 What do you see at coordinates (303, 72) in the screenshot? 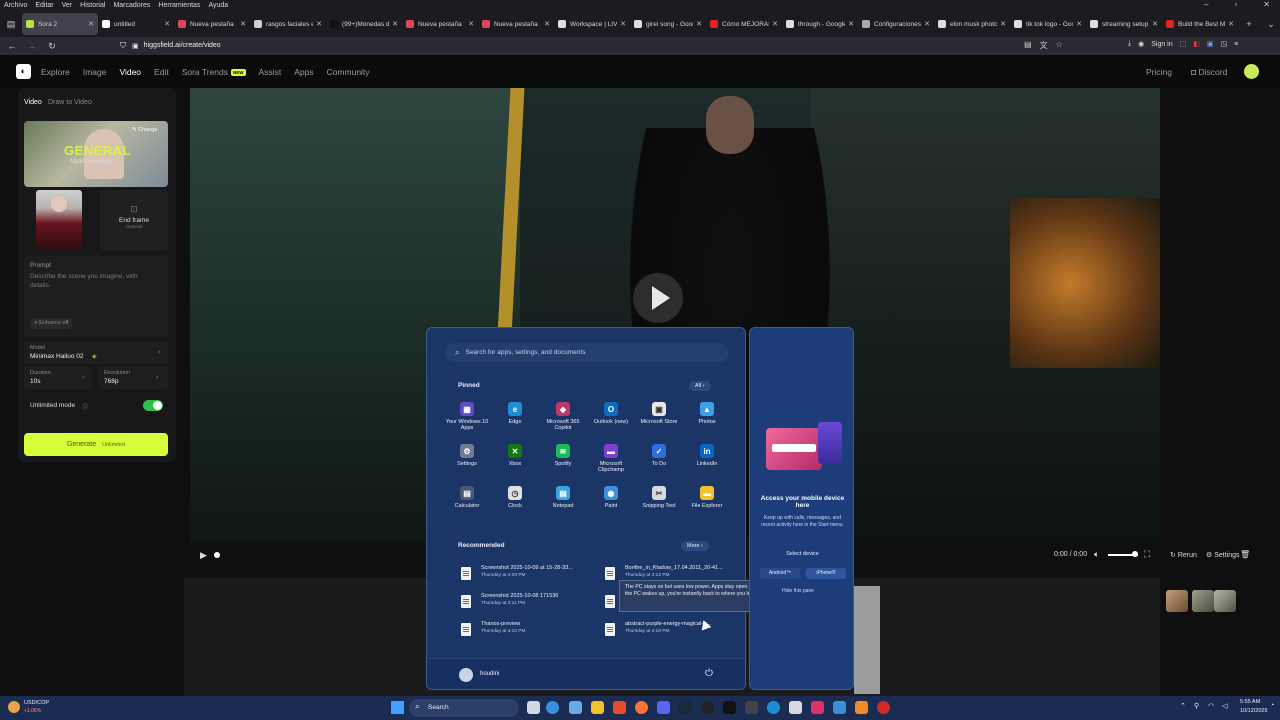
I see `nav-apps: Apps` at bounding box center [303, 72].